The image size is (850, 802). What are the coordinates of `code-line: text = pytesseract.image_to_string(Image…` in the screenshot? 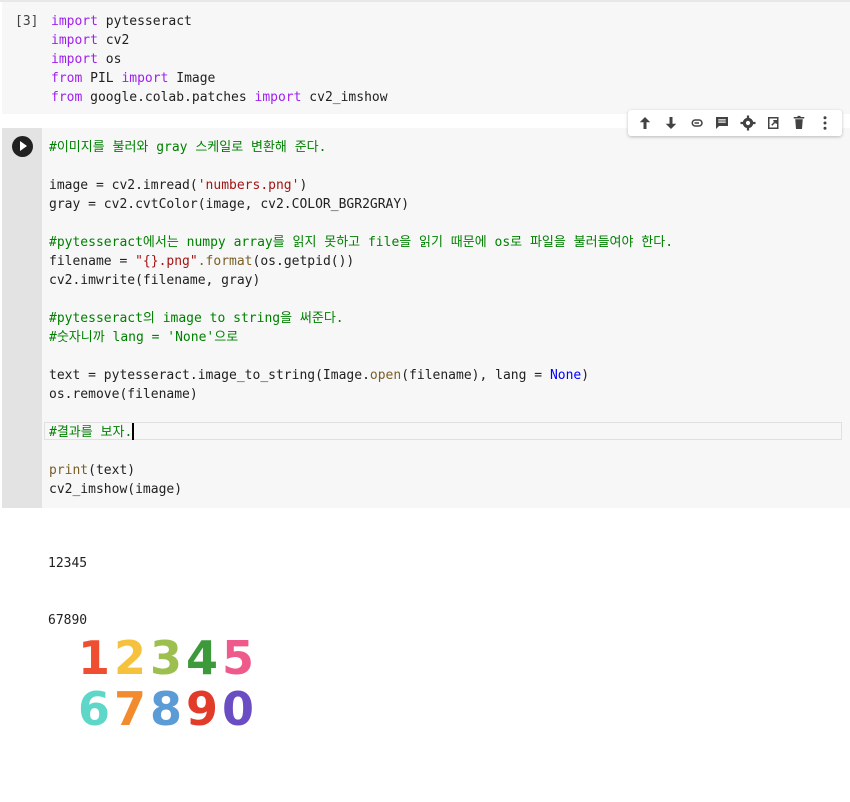 It's located at (361, 375).